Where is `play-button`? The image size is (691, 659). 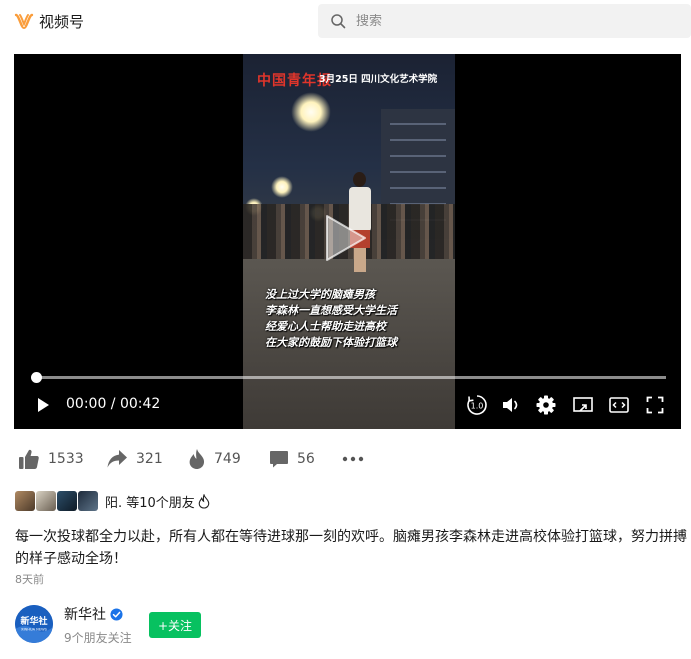 play-button is located at coordinates (43, 405).